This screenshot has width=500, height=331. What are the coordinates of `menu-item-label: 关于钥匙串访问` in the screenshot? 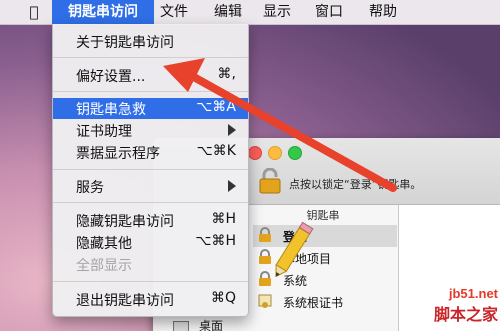 It's located at (125, 43).